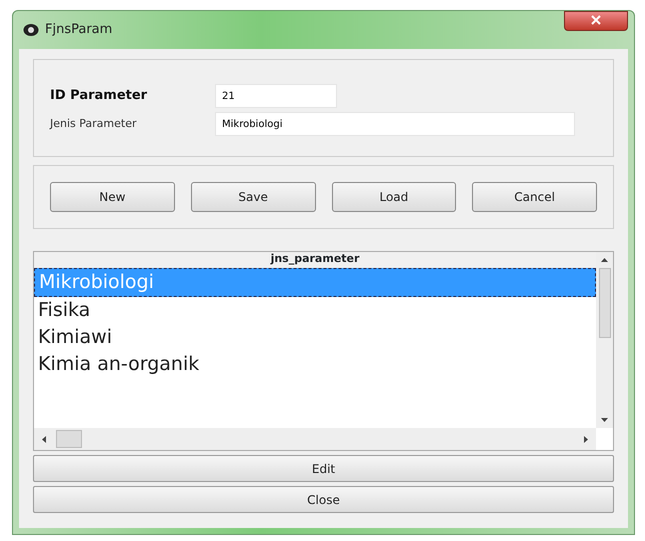 This screenshot has height=541, width=645. Describe the element at coordinates (395, 124) in the screenshot. I see `input-field: Mikrobiologi` at that location.